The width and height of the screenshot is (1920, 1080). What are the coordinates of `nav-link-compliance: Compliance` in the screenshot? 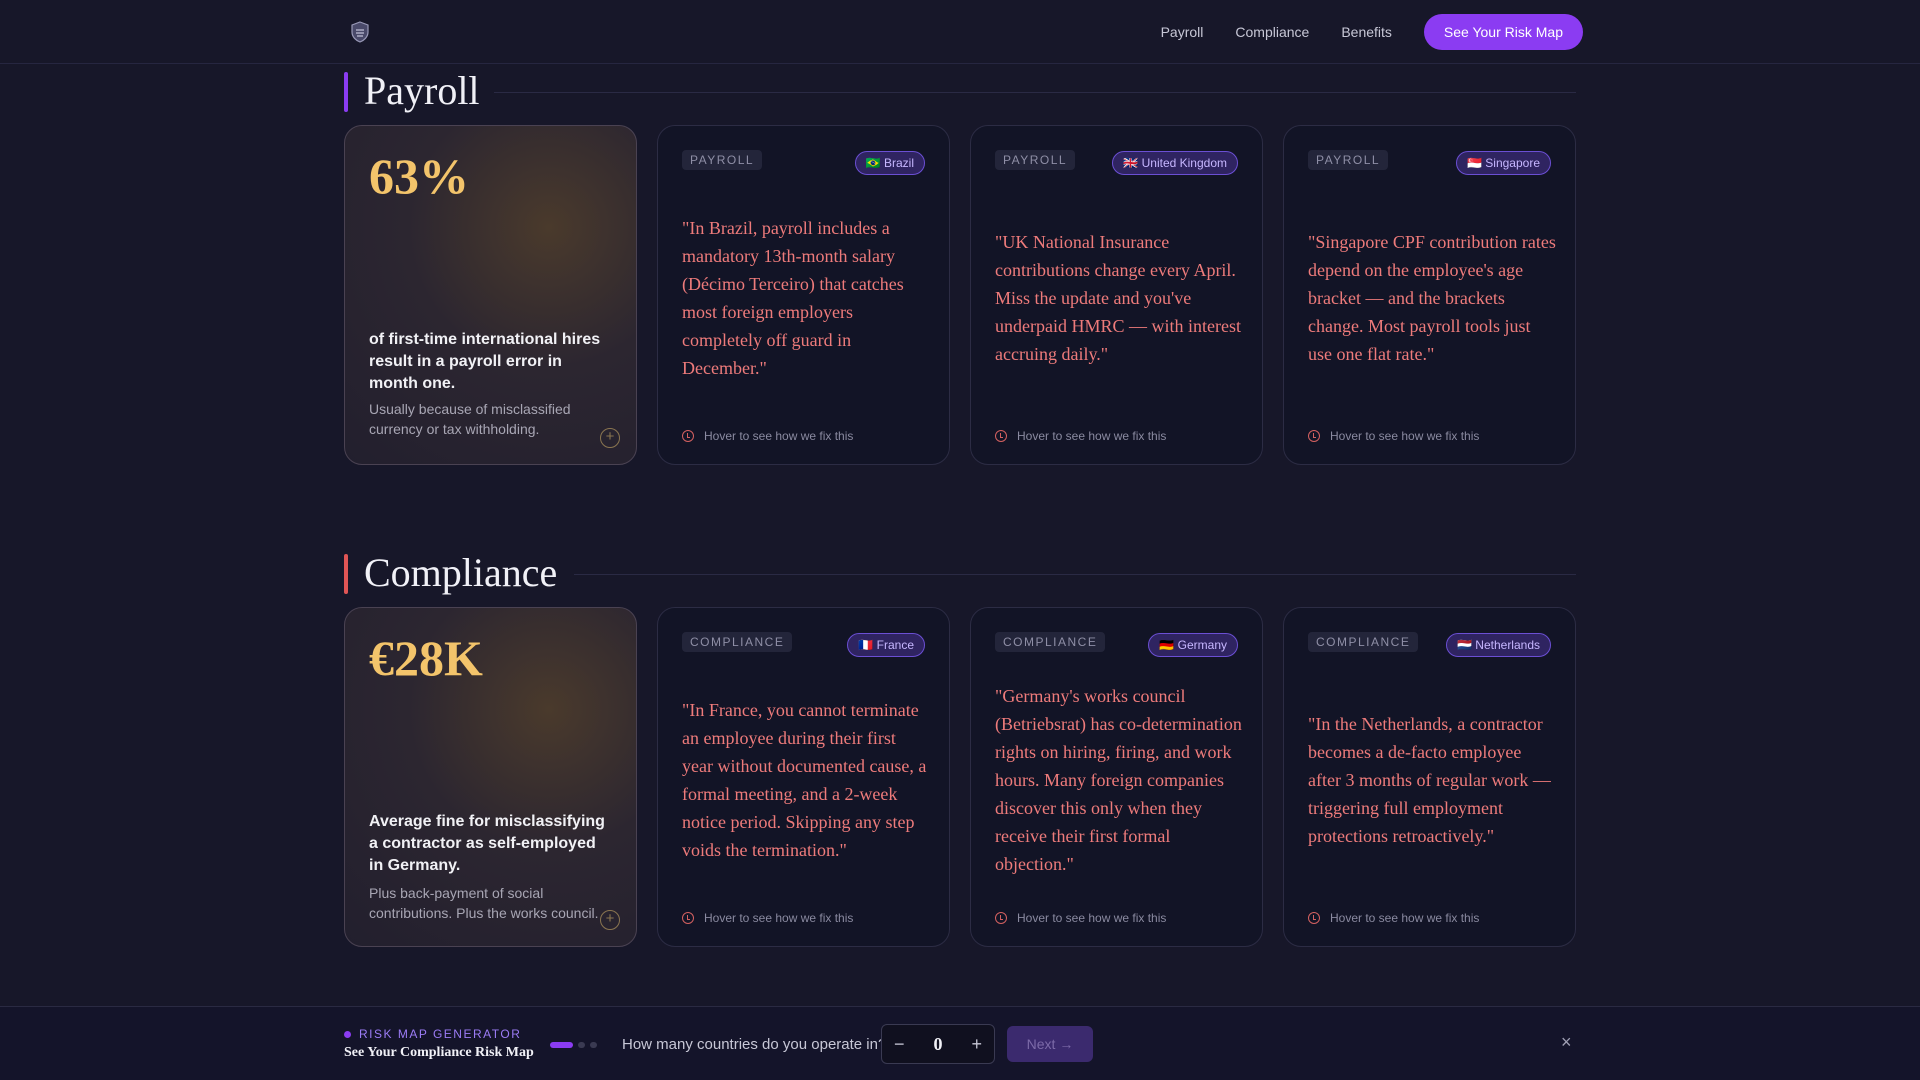 It's located at (1272, 32).